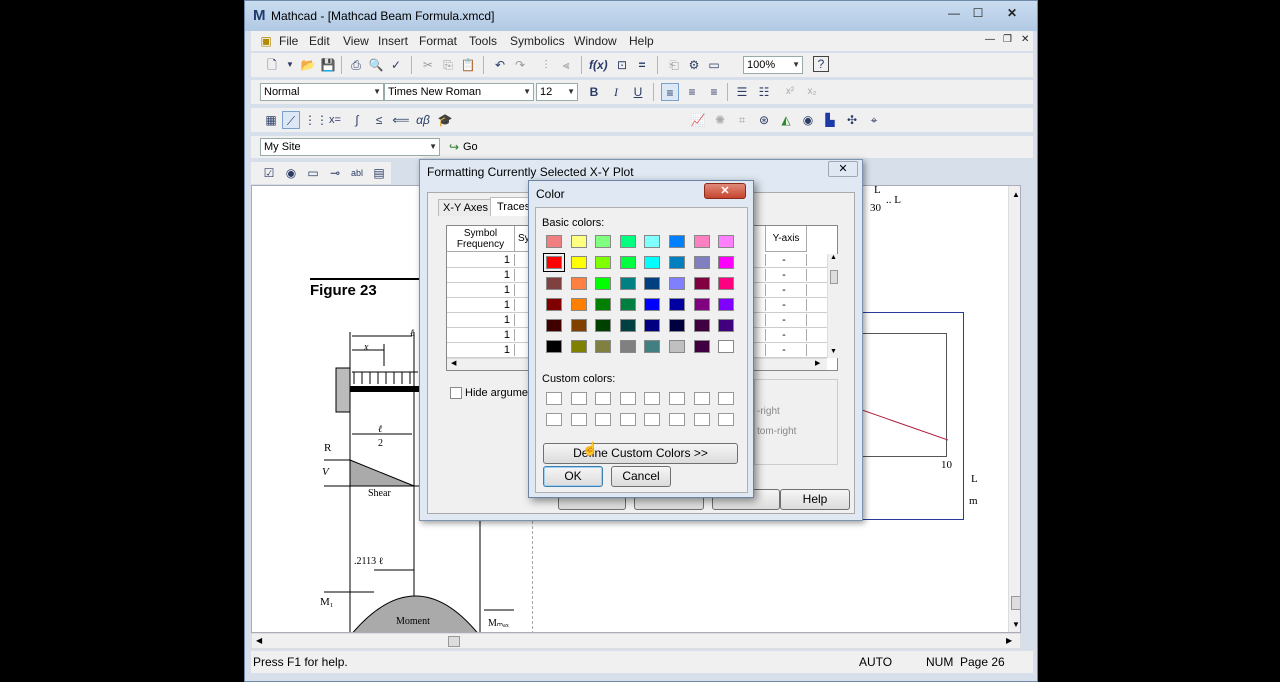 The width and height of the screenshot is (1280, 682). What do you see at coordinates (641, 41) in the screenshot?
I see `menu-help: Help` at bounding box center [641, 41].